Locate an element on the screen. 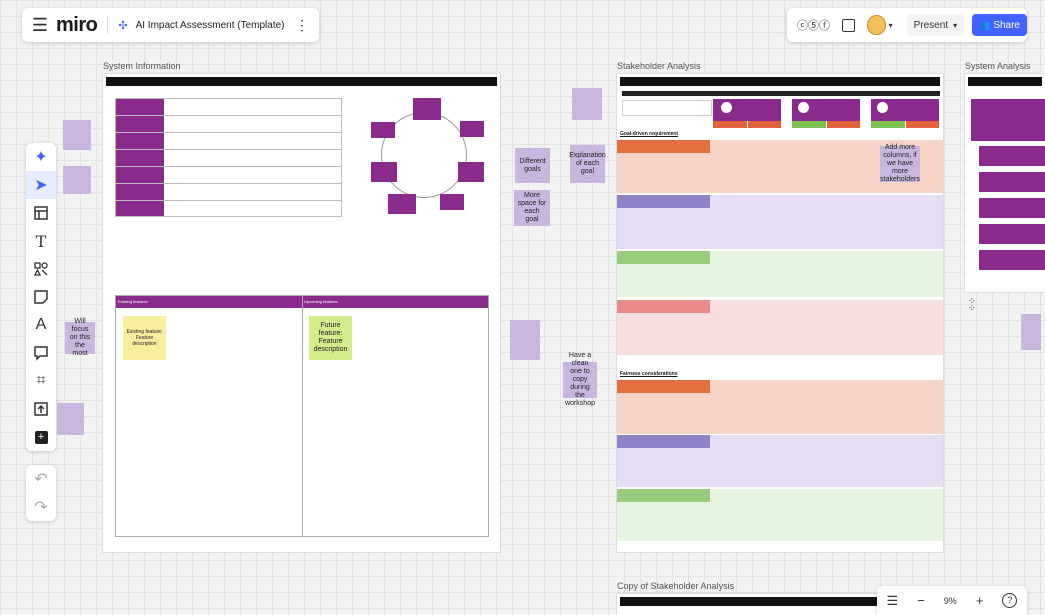  creation-toolbar: ✦ ➤ T A ⌗ + is located at coordinates (41, 297).